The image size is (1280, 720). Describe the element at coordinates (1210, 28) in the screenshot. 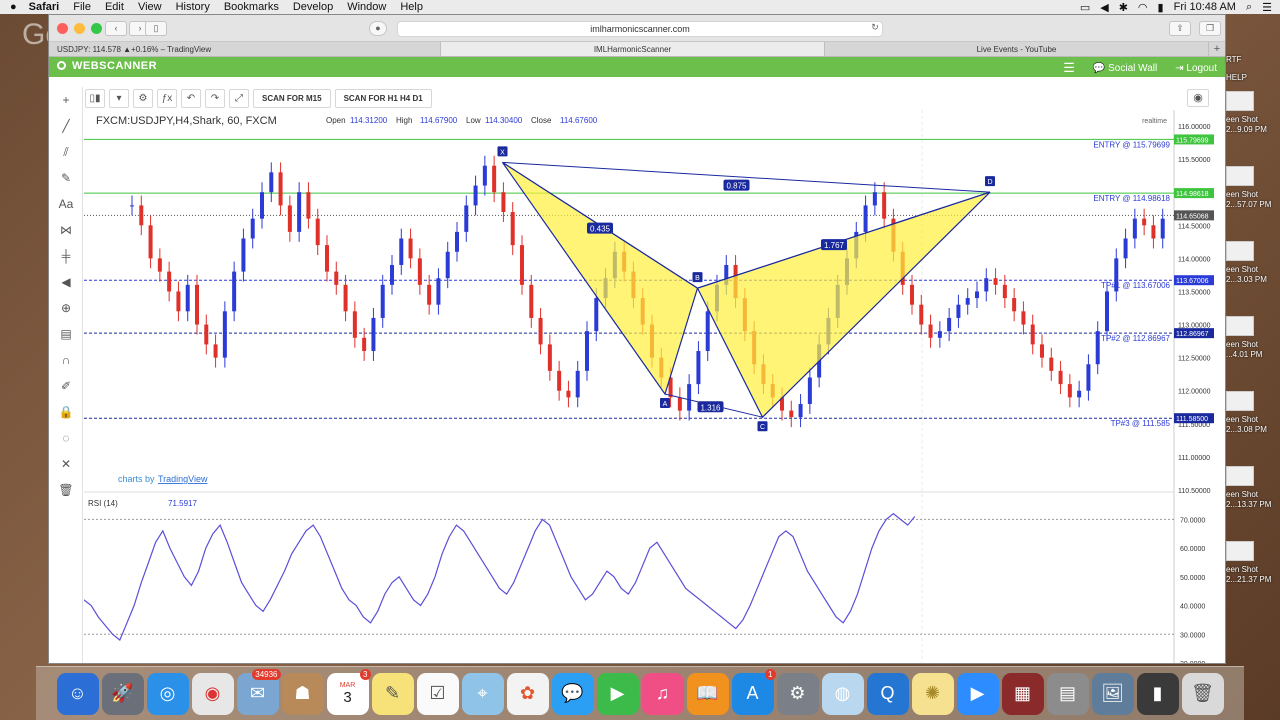

I see `tabs-overview-button: ❐` at that location.